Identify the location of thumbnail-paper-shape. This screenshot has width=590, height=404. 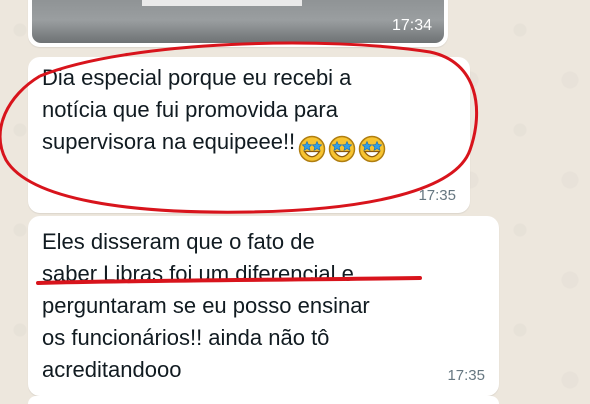
(222, 3).